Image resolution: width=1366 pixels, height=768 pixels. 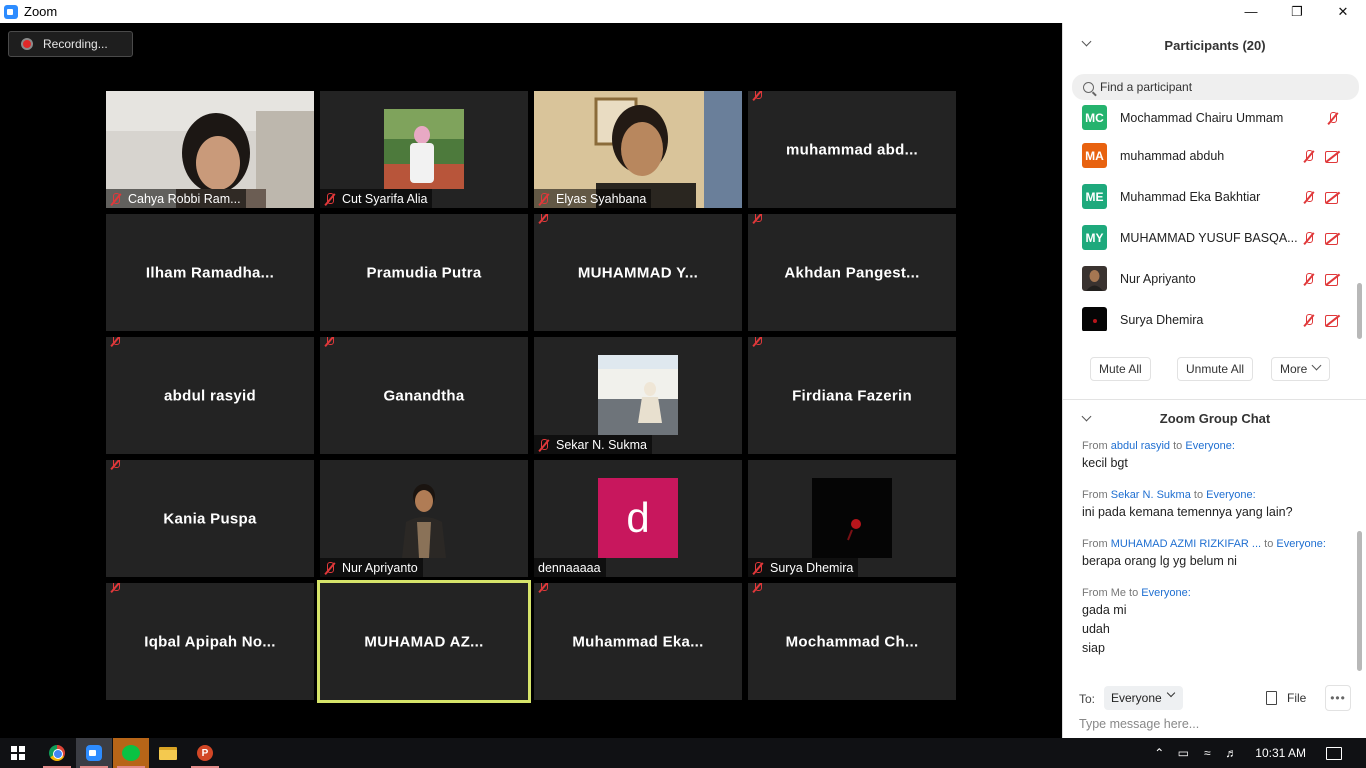 I want to click on more-options-icon: •••, so click(x=1338, y=698).